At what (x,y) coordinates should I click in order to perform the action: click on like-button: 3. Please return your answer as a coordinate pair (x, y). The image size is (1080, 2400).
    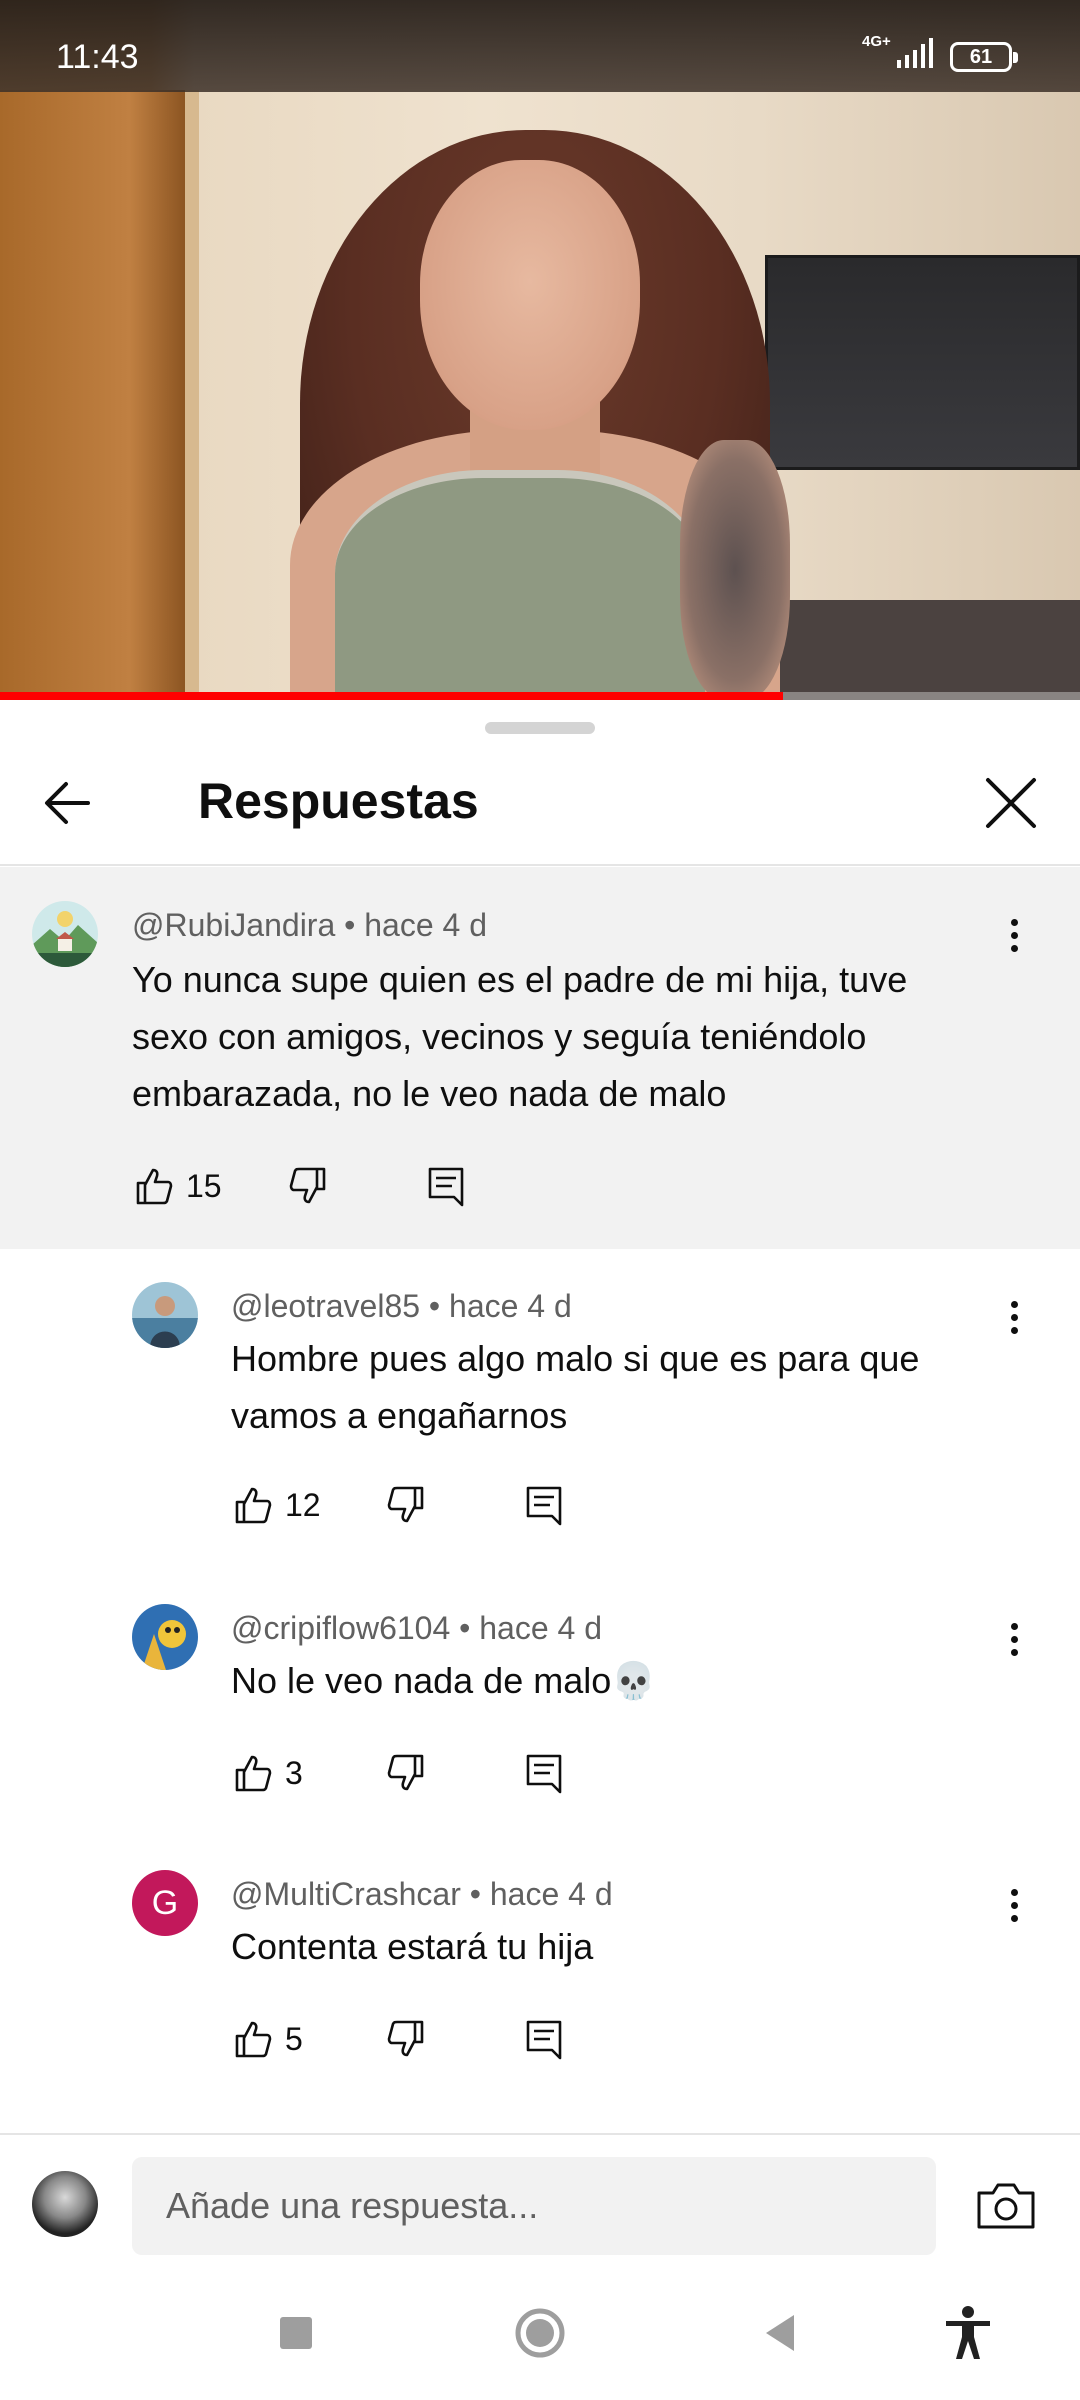
    Looking at the image, I should click on (267, 1773).